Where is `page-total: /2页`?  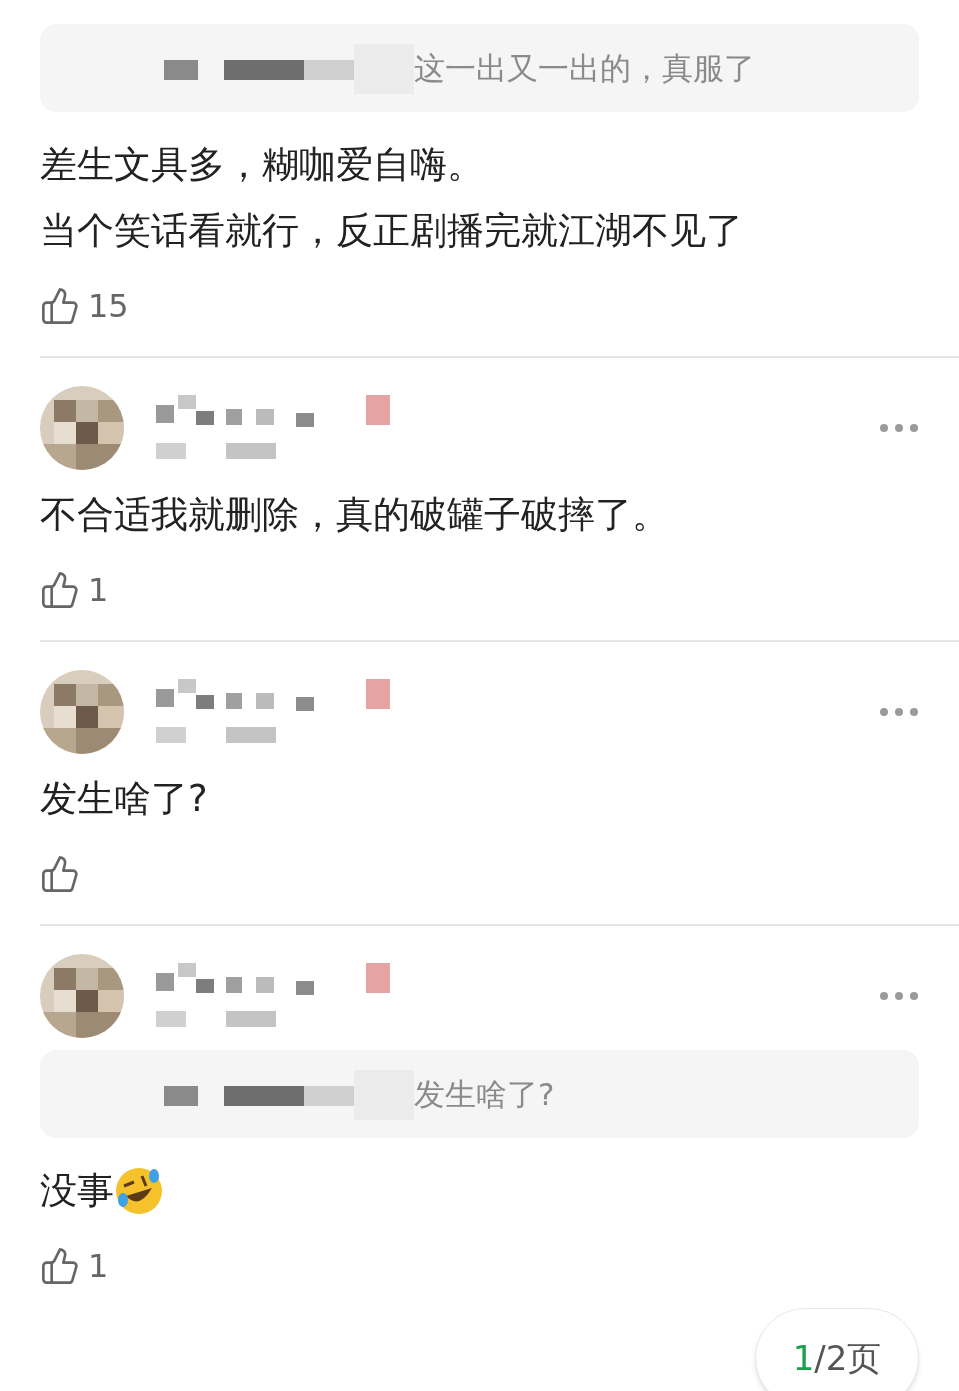 page-total: /2页 is located at coordinates (848, 1358).